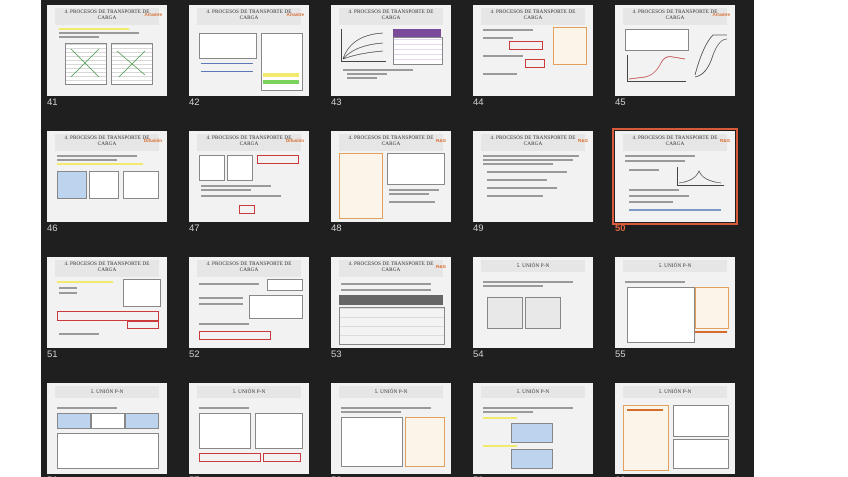  Describe the element at coordinates (52, 354) in the screenshot. I see `slide-number: 51` at that location.